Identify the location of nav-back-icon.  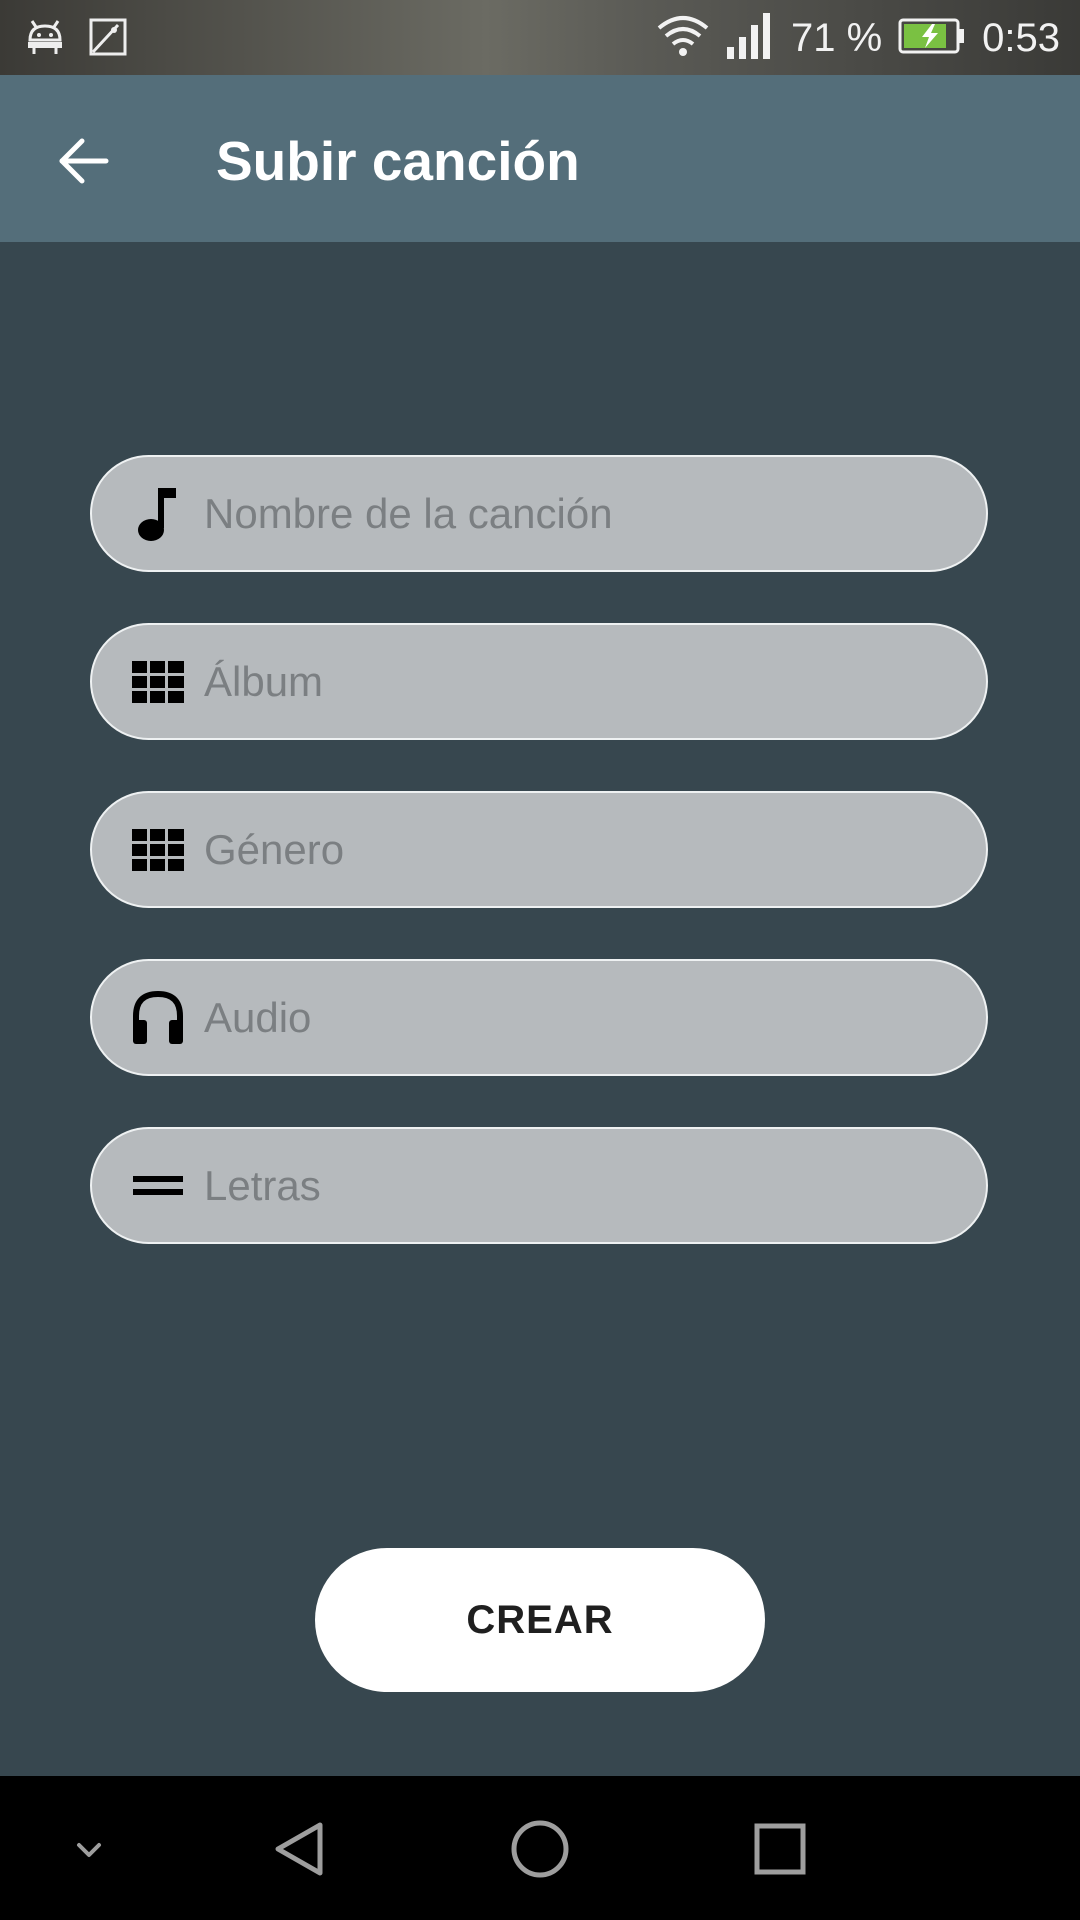
(299, 1849).